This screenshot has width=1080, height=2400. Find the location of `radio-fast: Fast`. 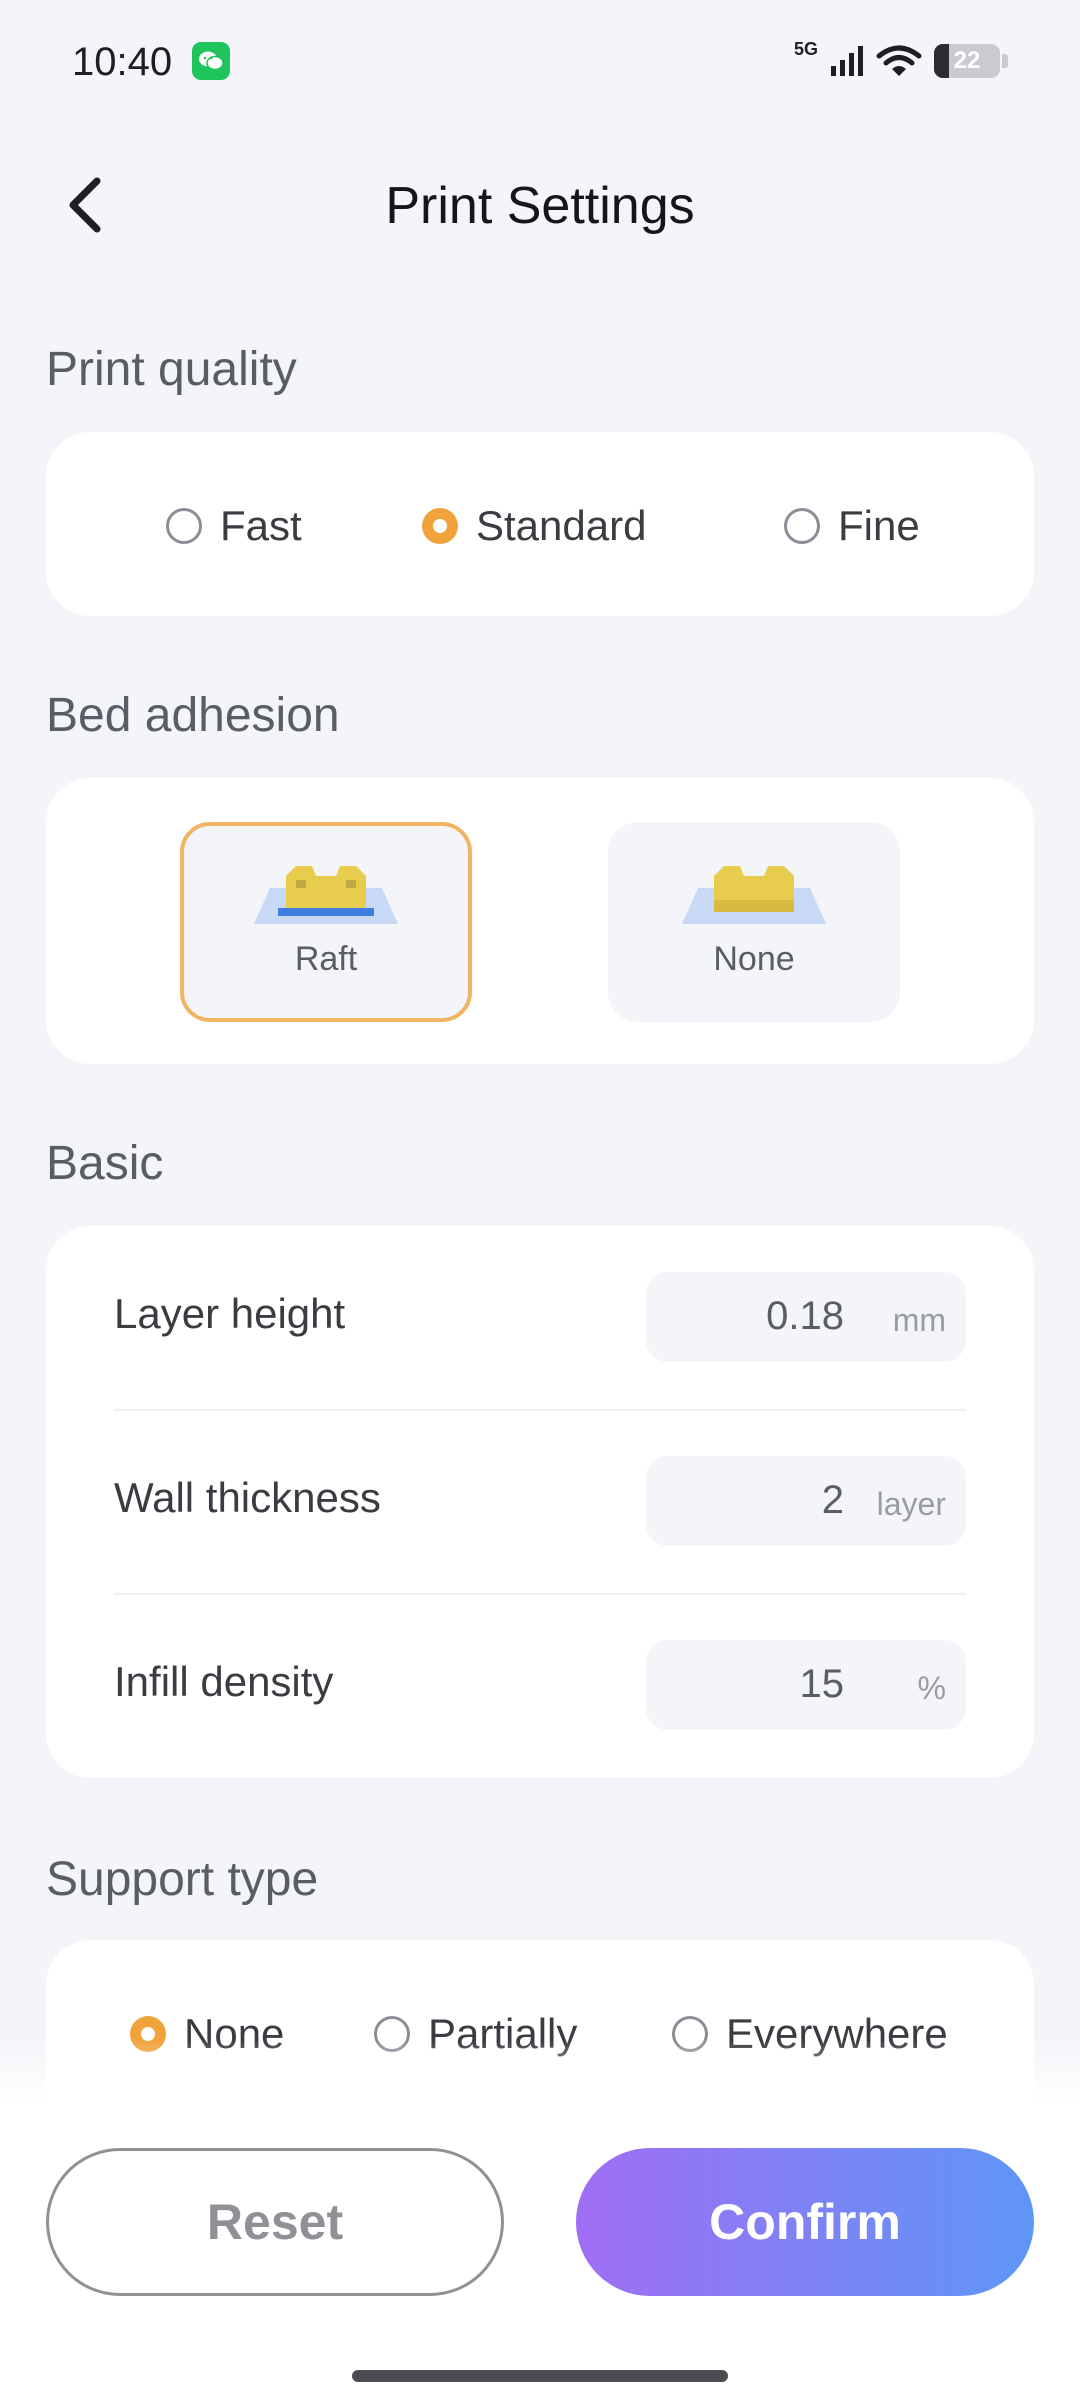

radio-fast: Fast is located at coordinates (234, 526).